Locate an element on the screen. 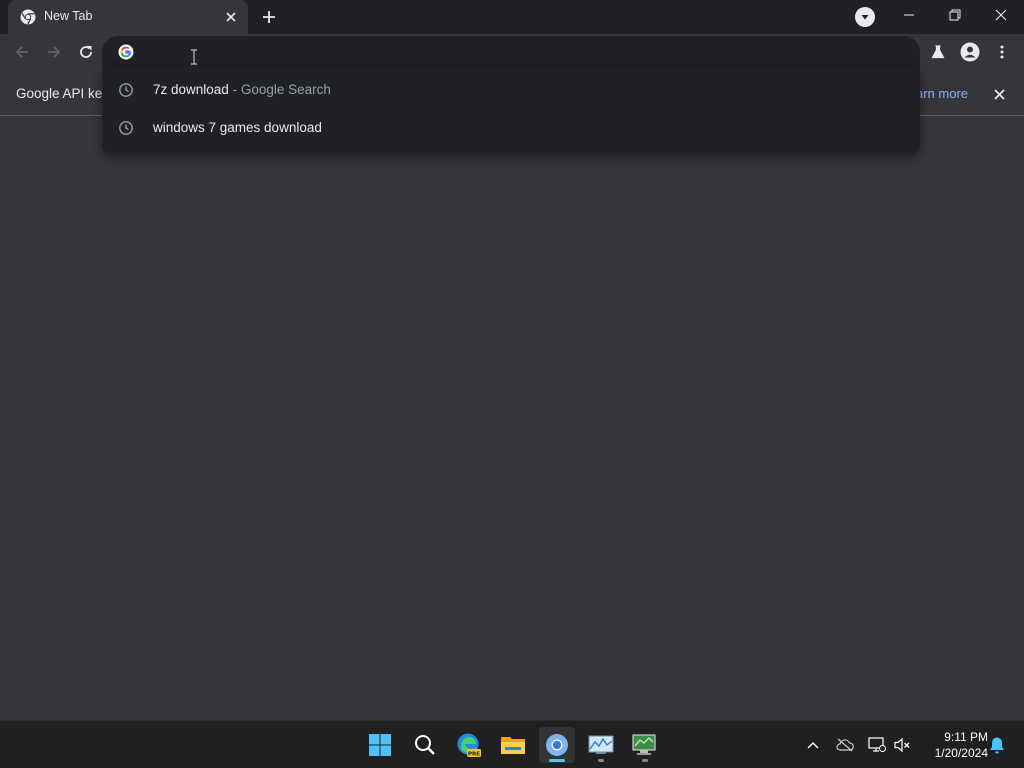 The width and height of the screenshot is (1024, 768). labs-button is located at coordinates (938, 52).